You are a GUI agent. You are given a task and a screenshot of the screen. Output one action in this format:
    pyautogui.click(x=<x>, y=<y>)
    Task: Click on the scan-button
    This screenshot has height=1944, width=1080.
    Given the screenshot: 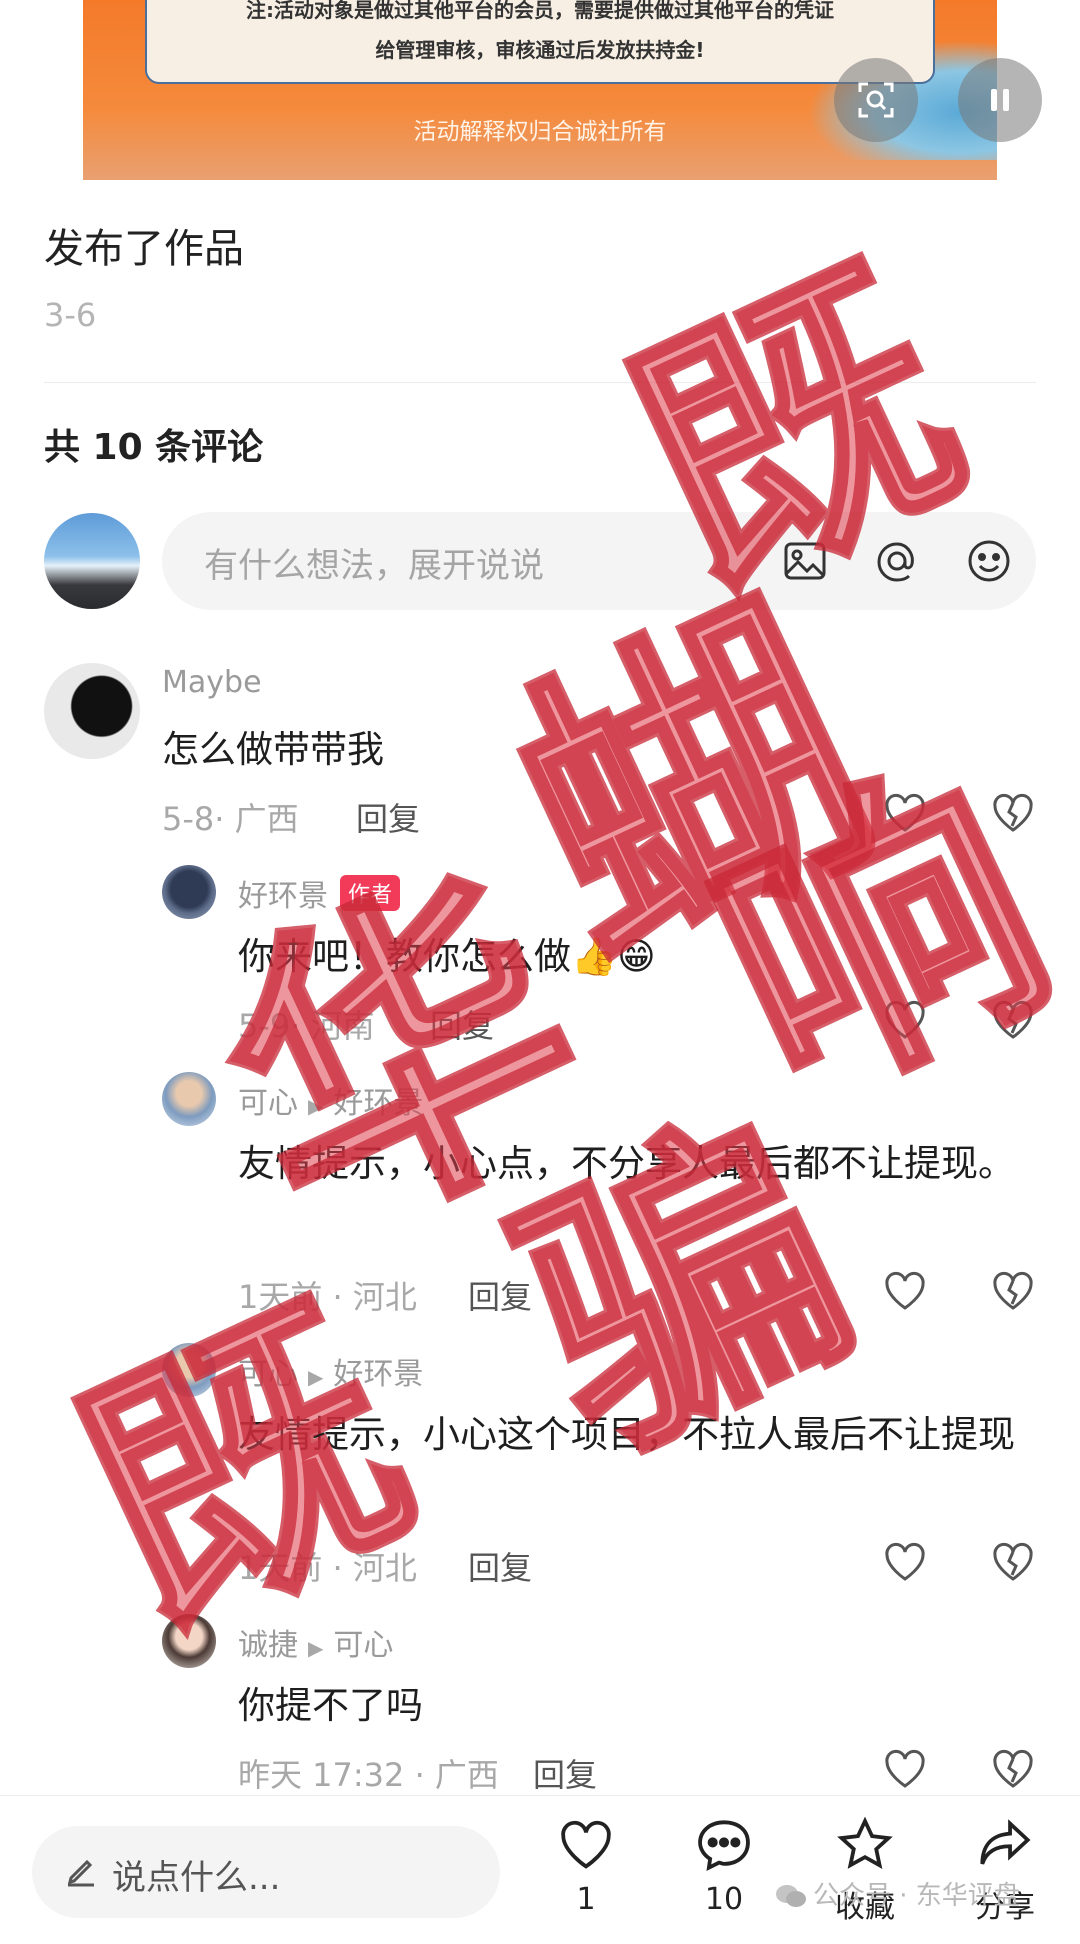 What is the action you would take?
    pyautogui.click(x=876, y=100)
    